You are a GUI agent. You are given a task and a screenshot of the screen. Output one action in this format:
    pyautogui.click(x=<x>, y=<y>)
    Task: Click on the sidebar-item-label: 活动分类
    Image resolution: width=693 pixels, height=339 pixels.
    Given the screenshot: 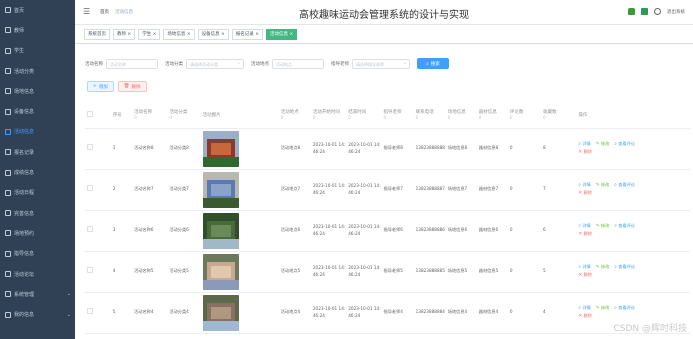 What is the action you would take?
    pyautogui.click(x=24, y=71)
    